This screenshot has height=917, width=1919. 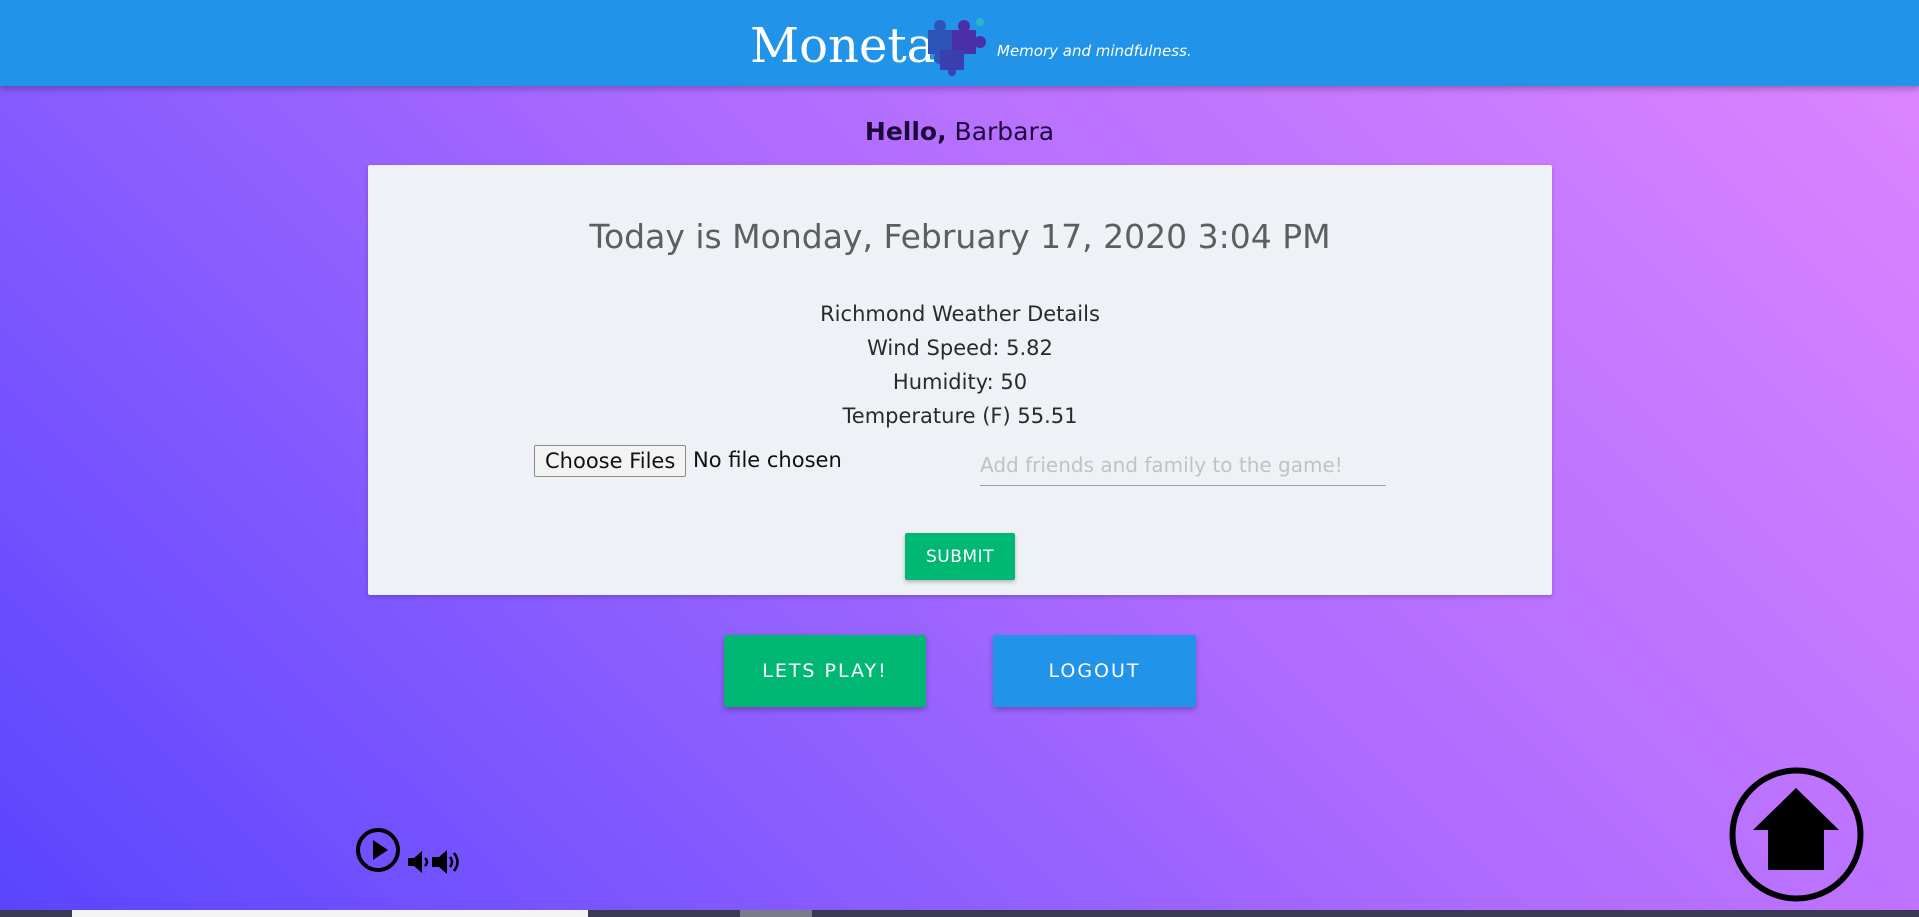 I want to click on audio-controls, so click(x=409, y=852).